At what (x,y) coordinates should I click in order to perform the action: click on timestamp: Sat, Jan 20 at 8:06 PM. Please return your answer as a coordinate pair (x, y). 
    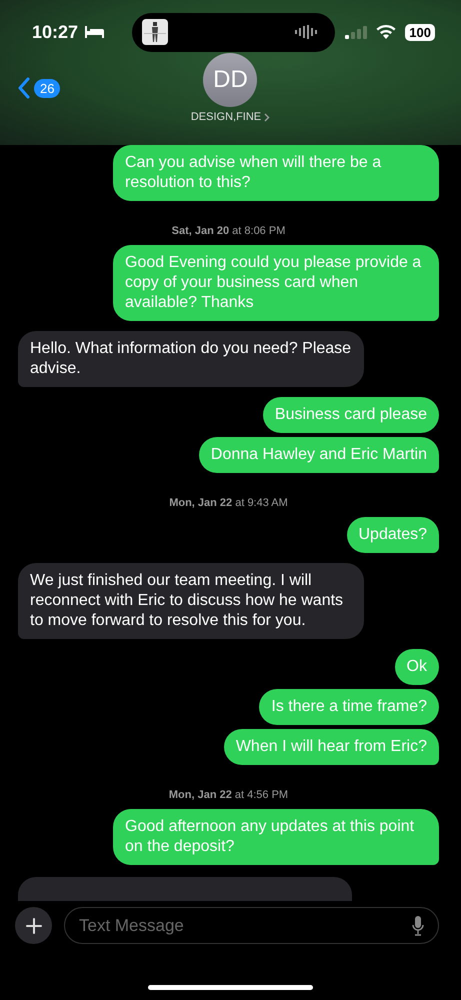
    Looking at the image, I should click on (228, 231).